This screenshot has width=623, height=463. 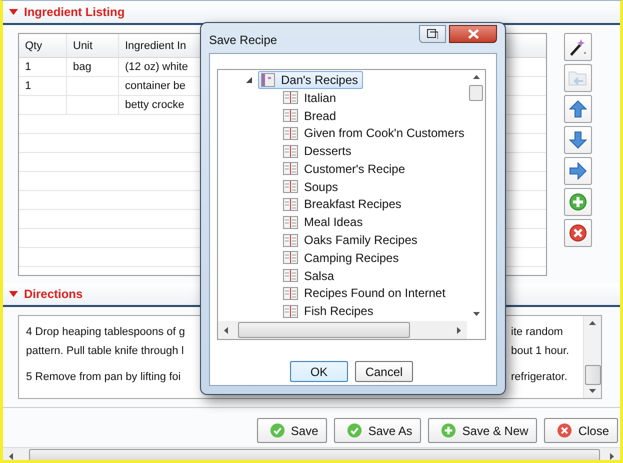 I want to click on section-title: Ingredient Listing, so click(x=74, y=12).